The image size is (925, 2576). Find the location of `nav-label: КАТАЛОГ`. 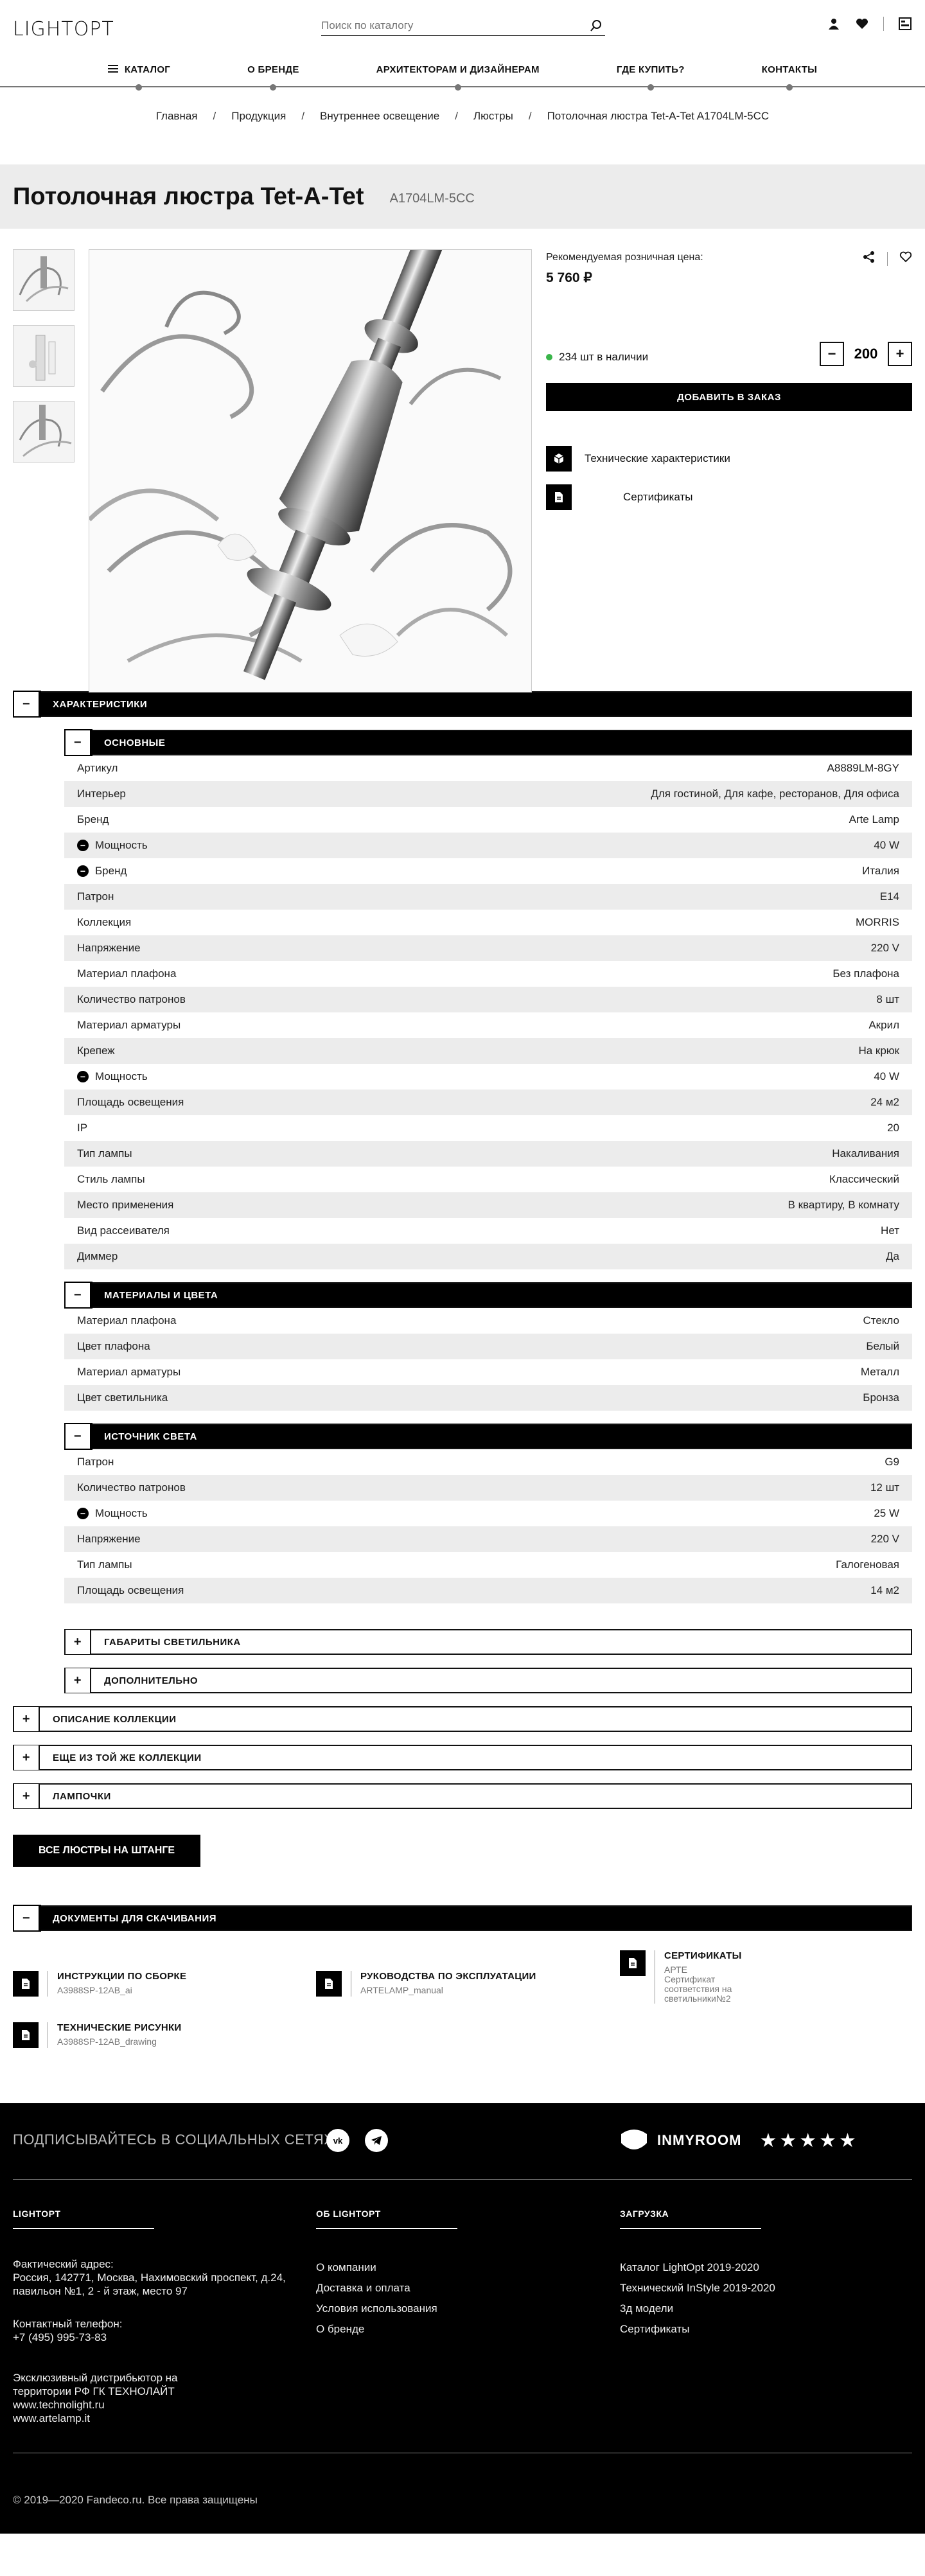

nav-label: КАТАЛОГ is located at coordinates (148, 69).